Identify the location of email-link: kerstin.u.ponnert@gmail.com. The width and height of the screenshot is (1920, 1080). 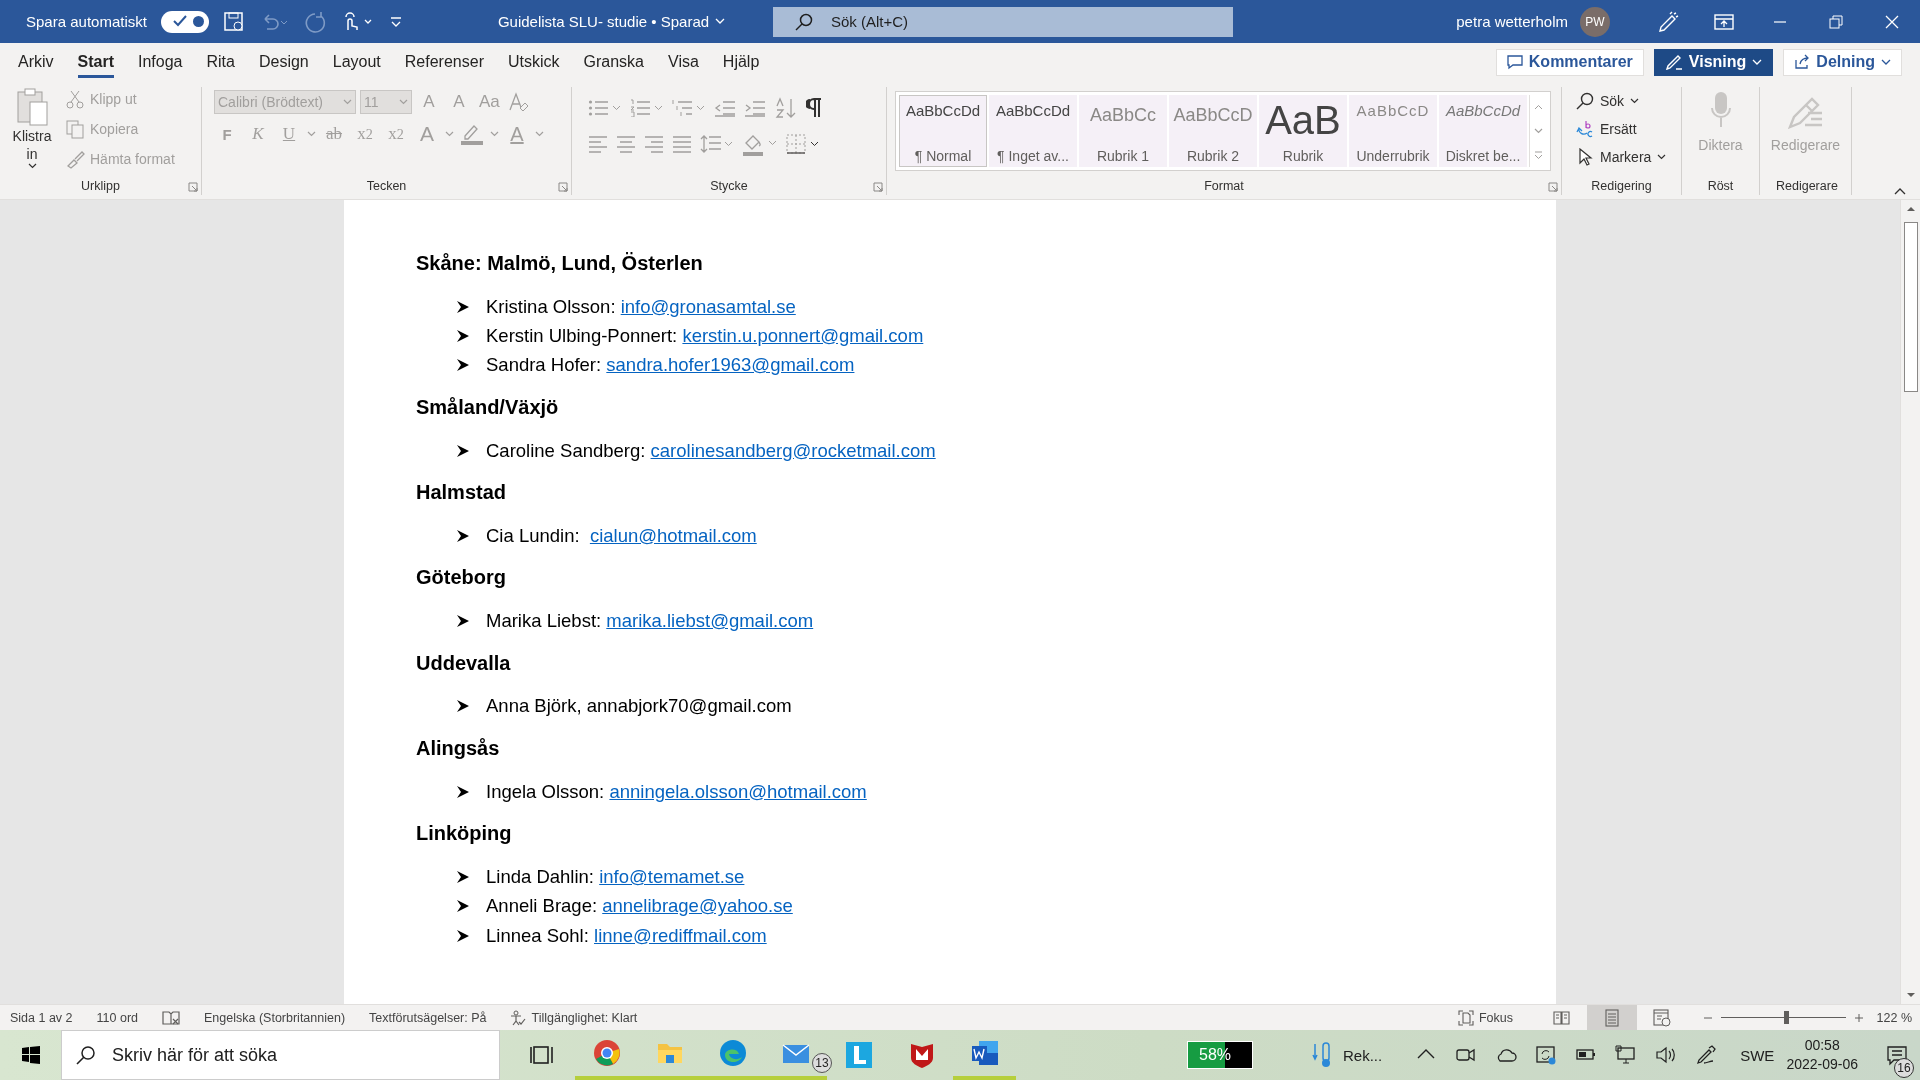
(803, 335).